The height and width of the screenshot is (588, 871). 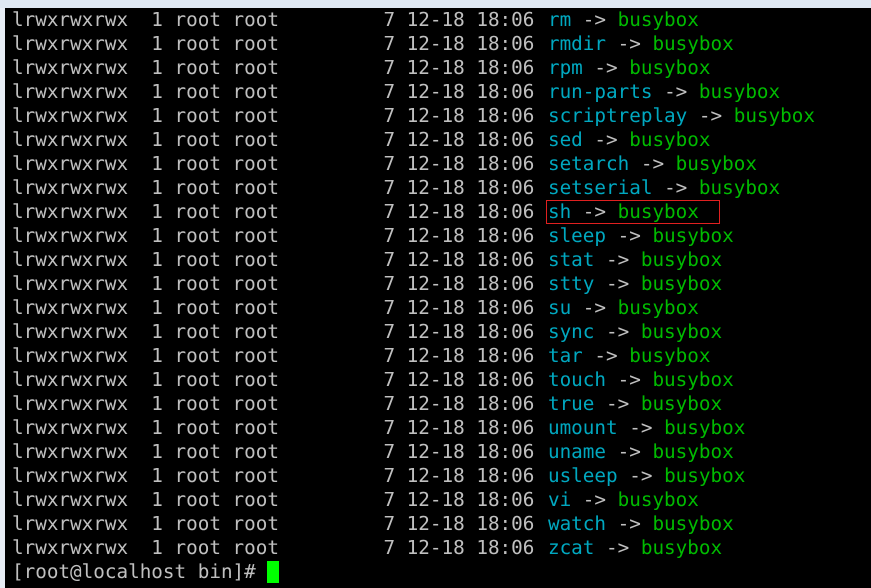 What do you see at coordinates (640, 524) in the screenshot?
I see `symlink-entry: watch -> busybox` at bounding box center [640, 524].